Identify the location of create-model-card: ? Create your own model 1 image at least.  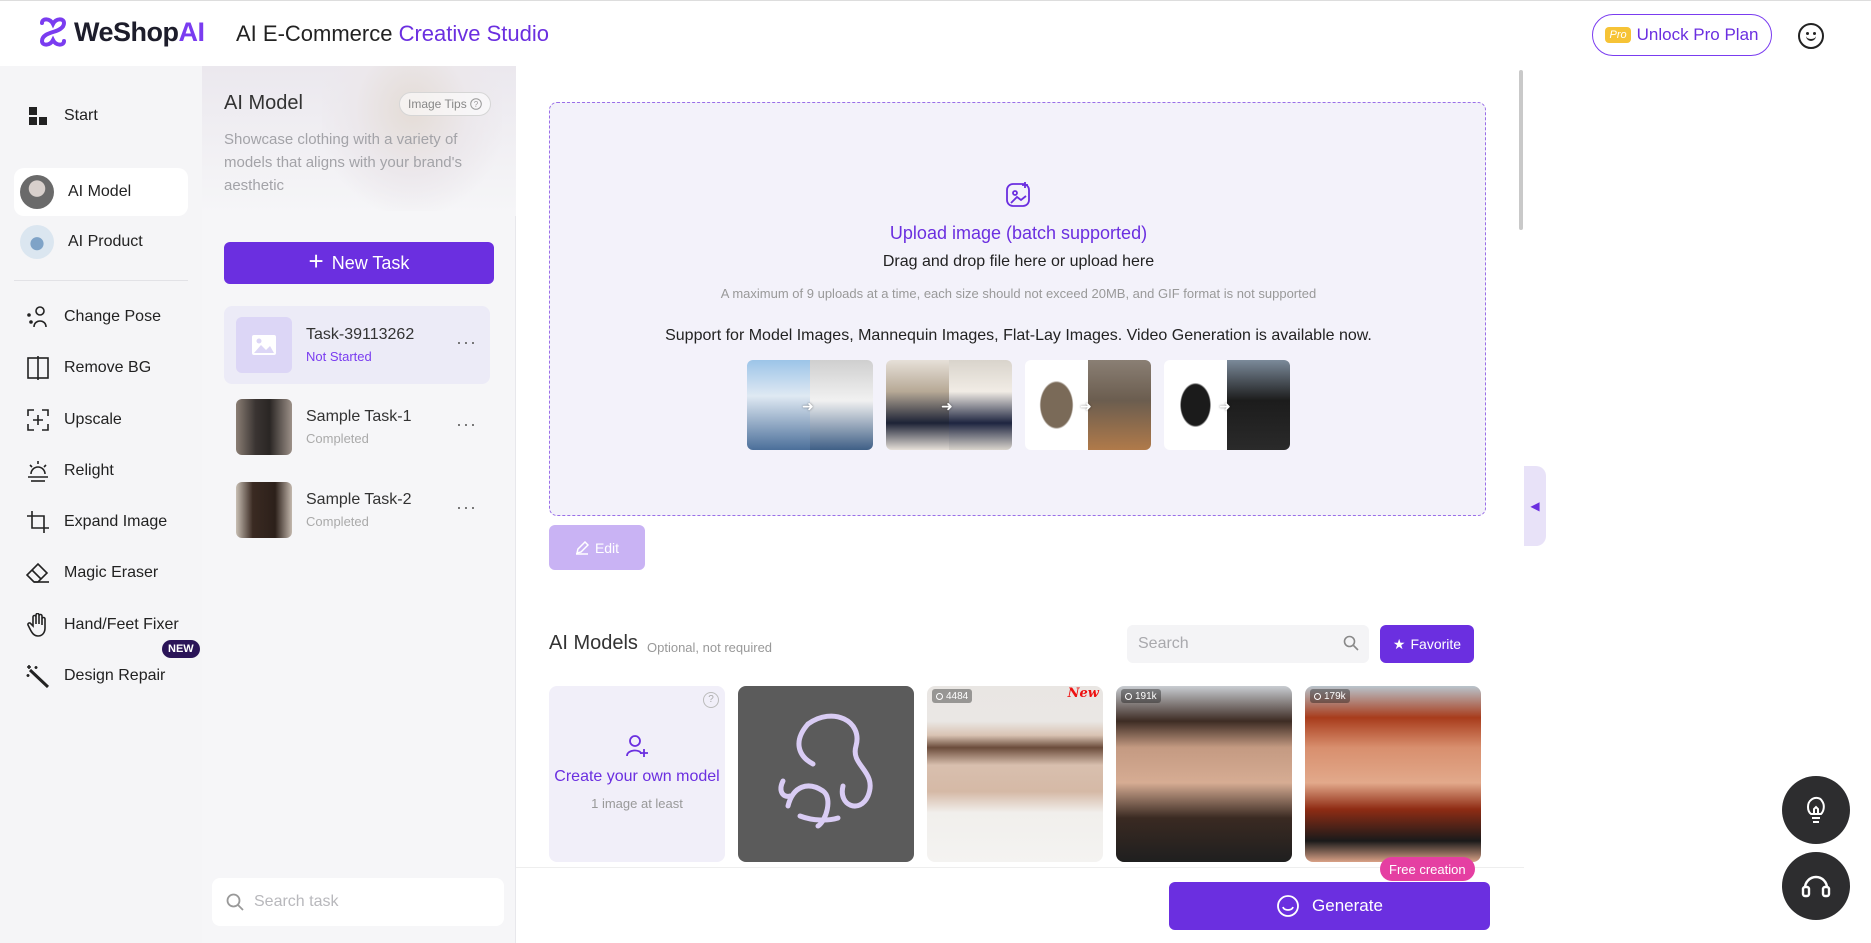
(637, 774).